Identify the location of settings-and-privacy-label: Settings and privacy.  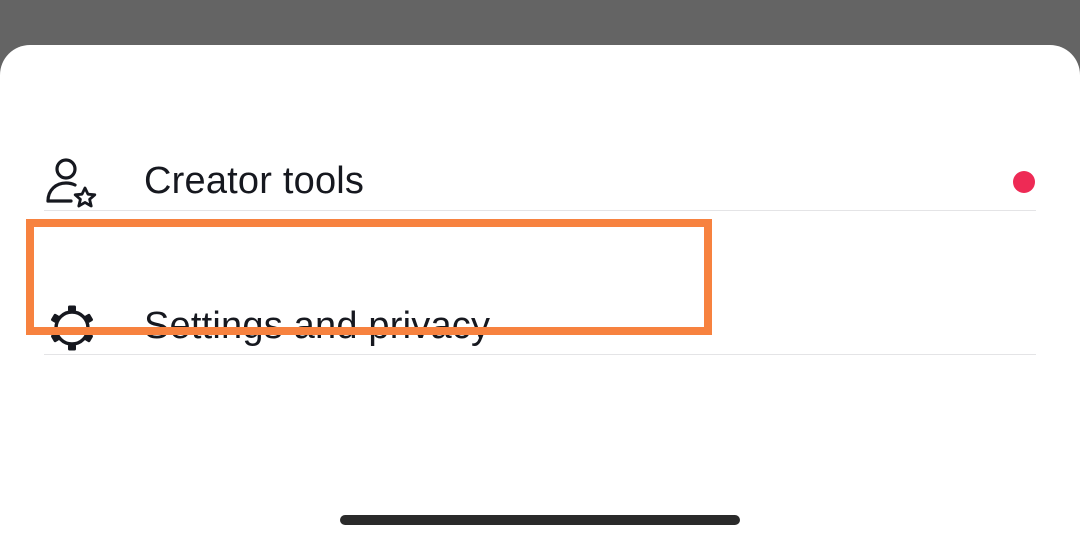
(317, 326).